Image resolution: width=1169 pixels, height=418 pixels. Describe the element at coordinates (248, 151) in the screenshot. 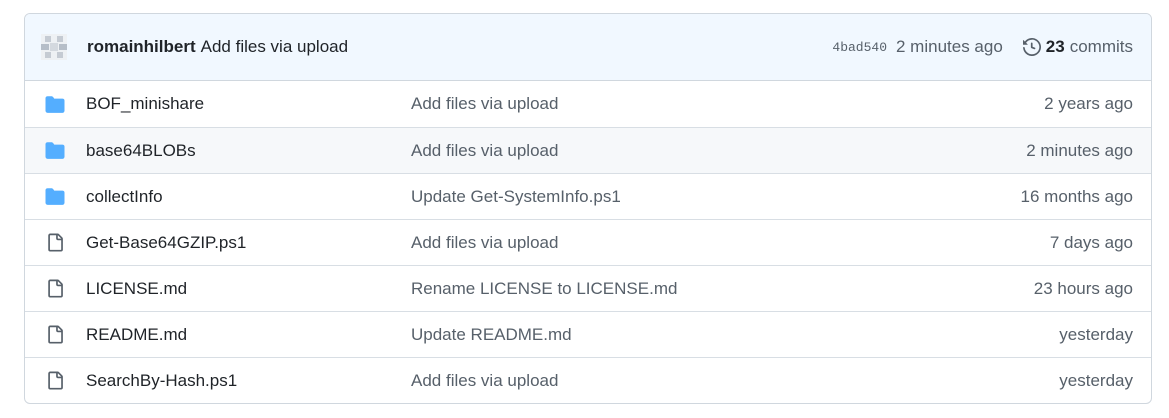

I see `file-name-link: base64BLOBs` at that location.